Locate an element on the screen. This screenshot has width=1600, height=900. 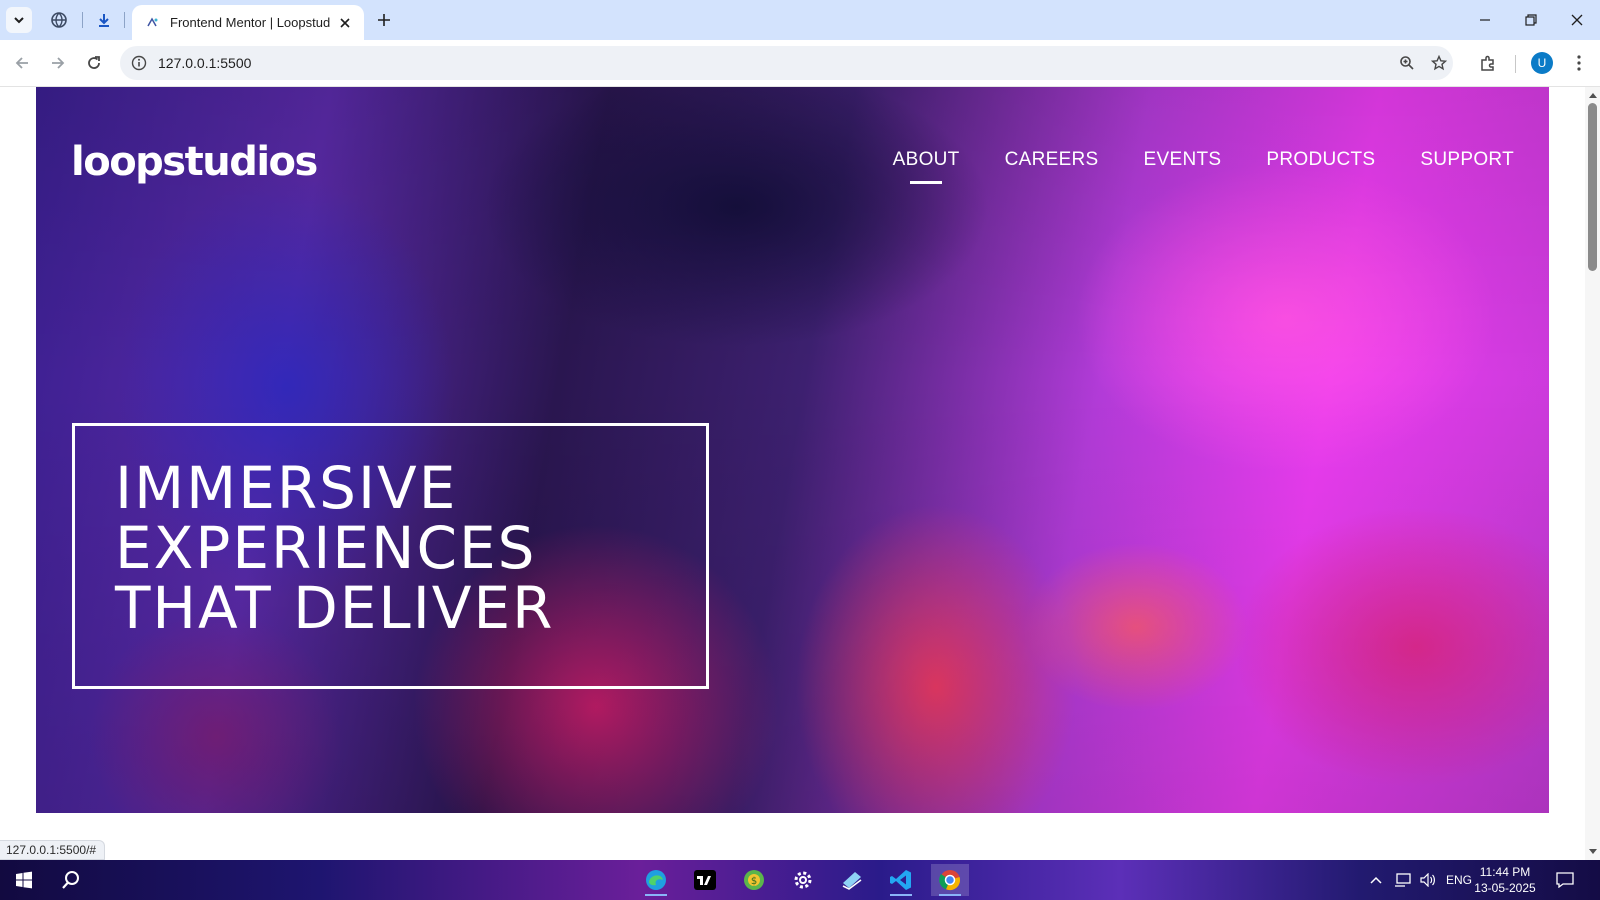
taskbar-files-app is located at coordinates (852, 880).